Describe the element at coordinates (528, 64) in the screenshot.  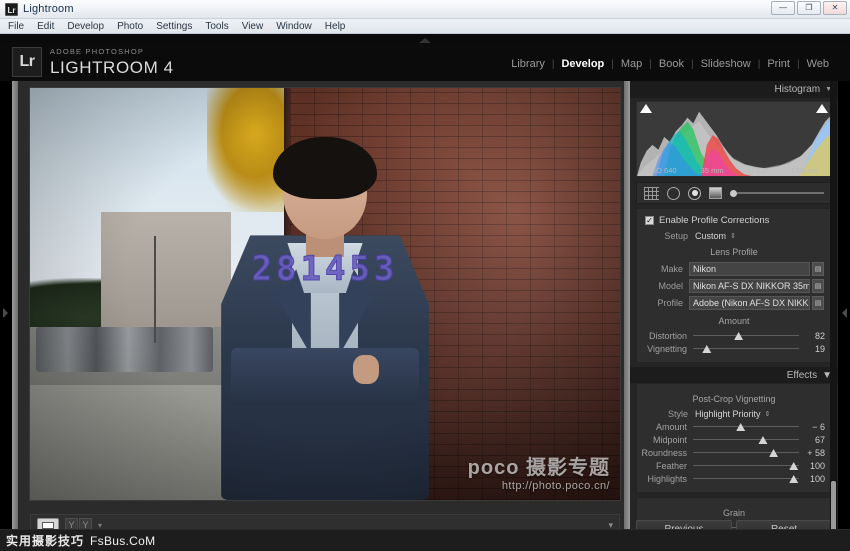
I see `module-library: Library` at that location.